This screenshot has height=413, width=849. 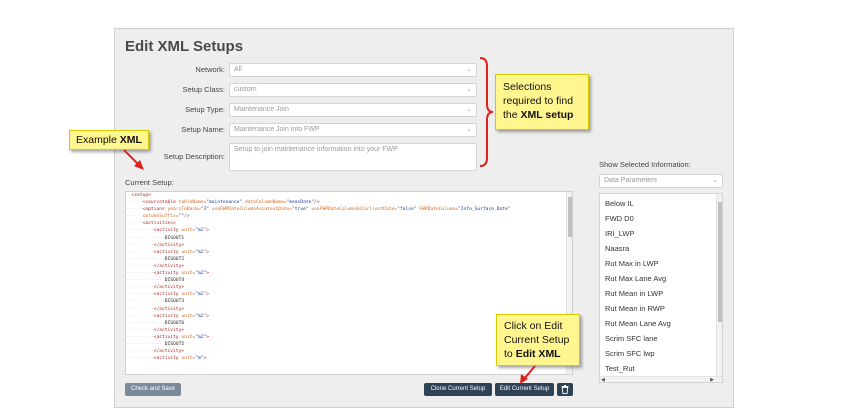 I want to click on setup-class-row: Setup Class: custom ⌄, so click(x=425, y=90).